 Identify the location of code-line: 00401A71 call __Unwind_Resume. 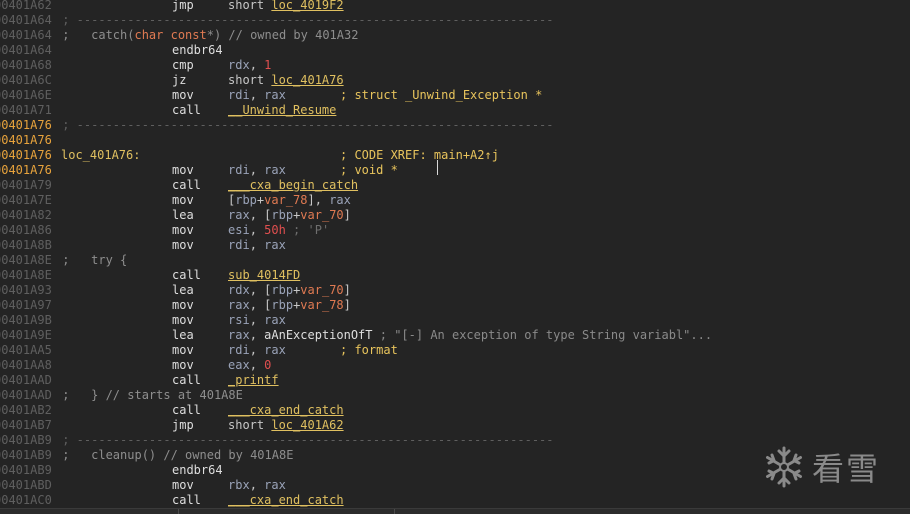
(455, 110).